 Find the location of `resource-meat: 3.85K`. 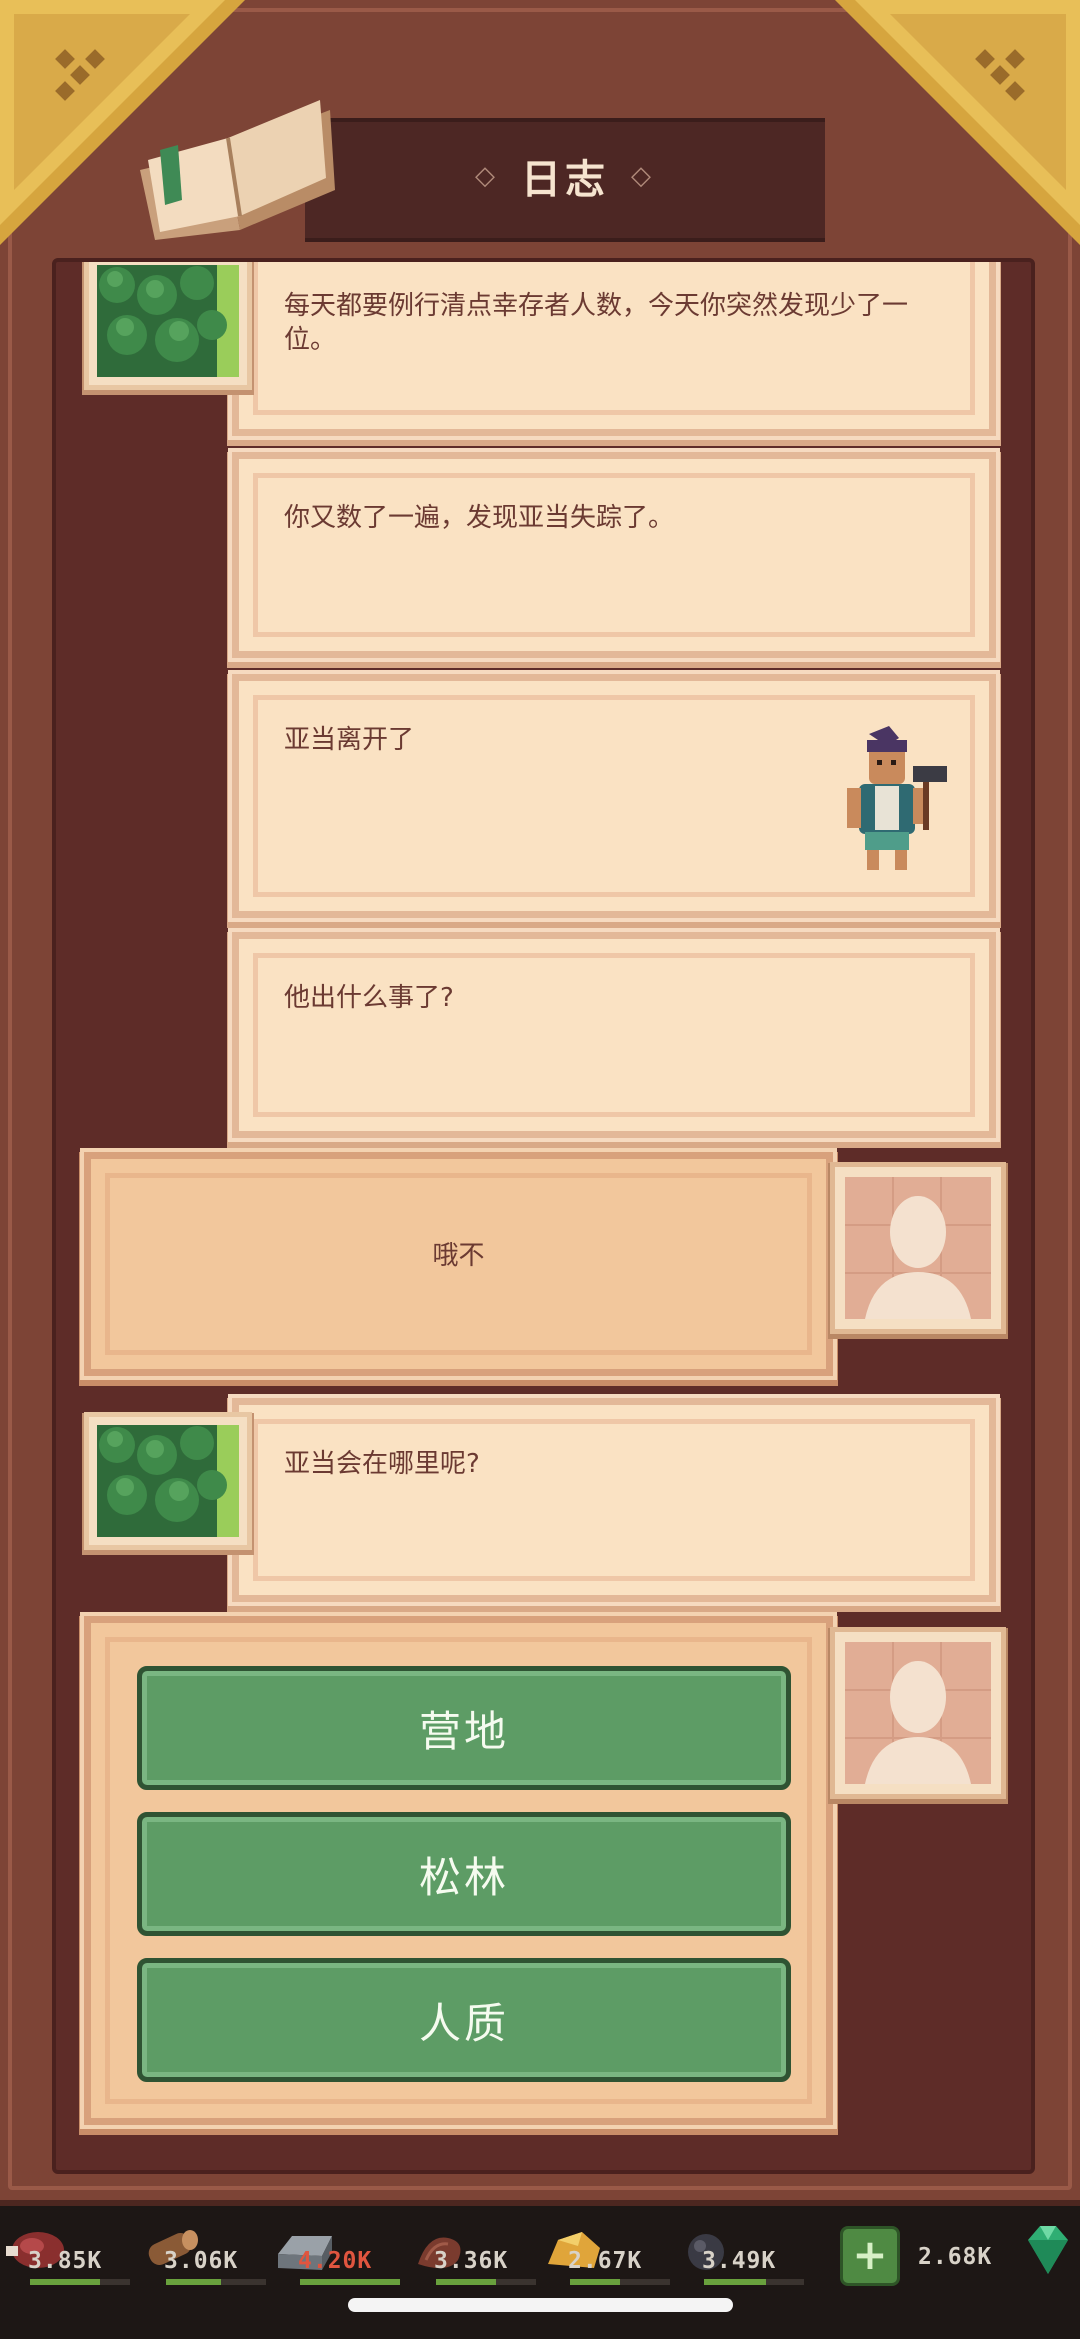

resource-meat: 3.85K is located at coordinates (68, 2256).